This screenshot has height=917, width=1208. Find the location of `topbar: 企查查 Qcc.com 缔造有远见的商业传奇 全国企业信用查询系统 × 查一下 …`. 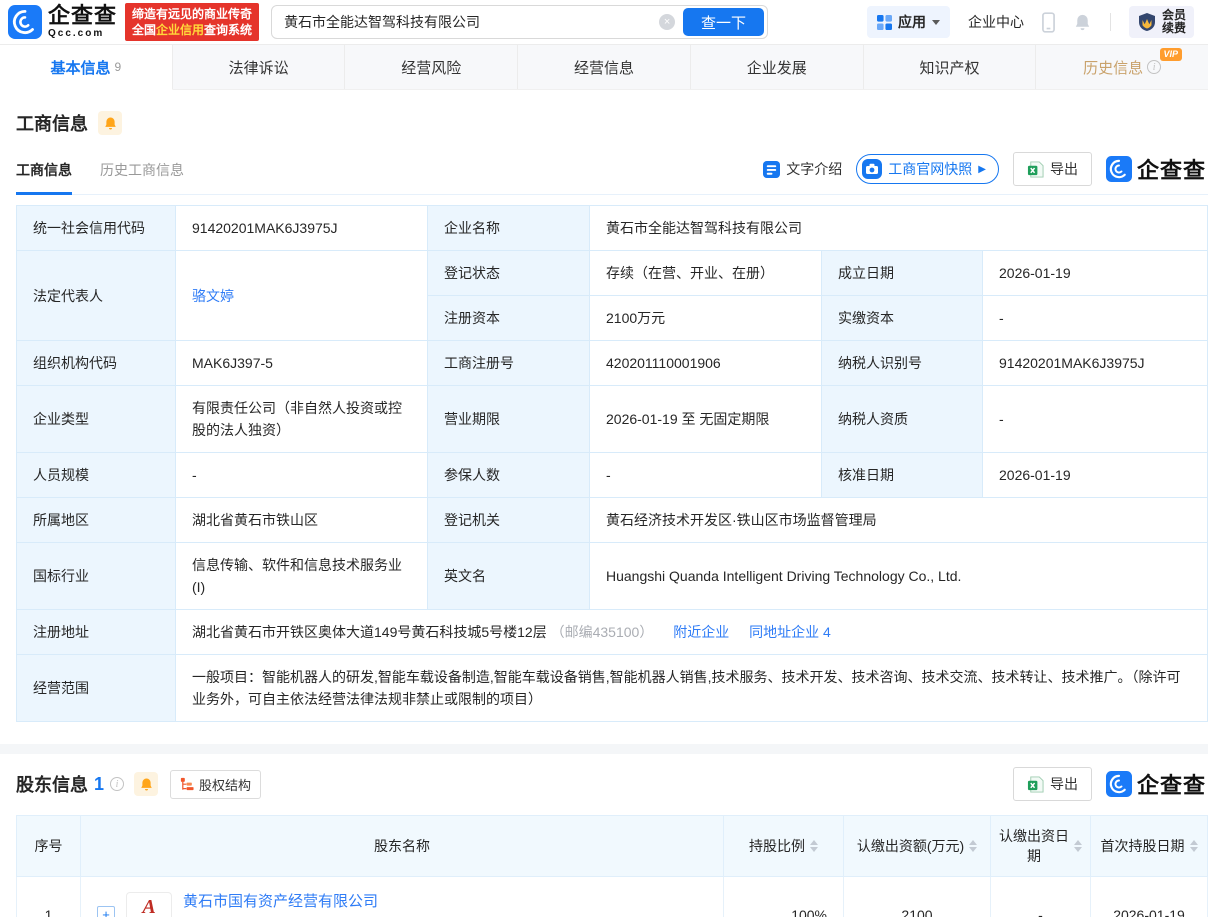

topbar: 企查查 Qcc.com 缔造有远见的商业传奇 全国企业信用查询系统 × 查一下 … is located at coordinates (604, 22).